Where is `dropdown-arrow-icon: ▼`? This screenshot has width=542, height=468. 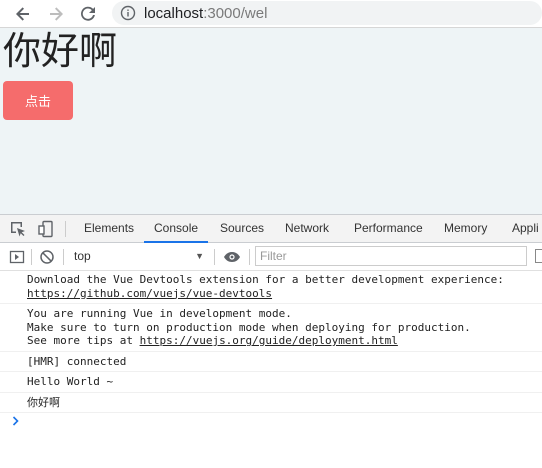 dropdown-arrow-icon: ▼ is located at coordinates (199, 256).